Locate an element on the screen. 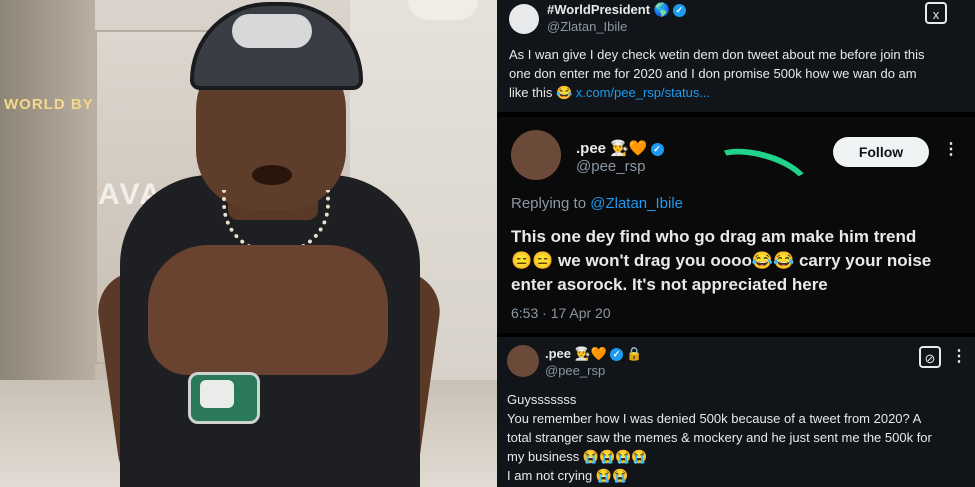 The height and width of the screenshot is (487, 975). ceiling-light is located at coordinates (443, 10).